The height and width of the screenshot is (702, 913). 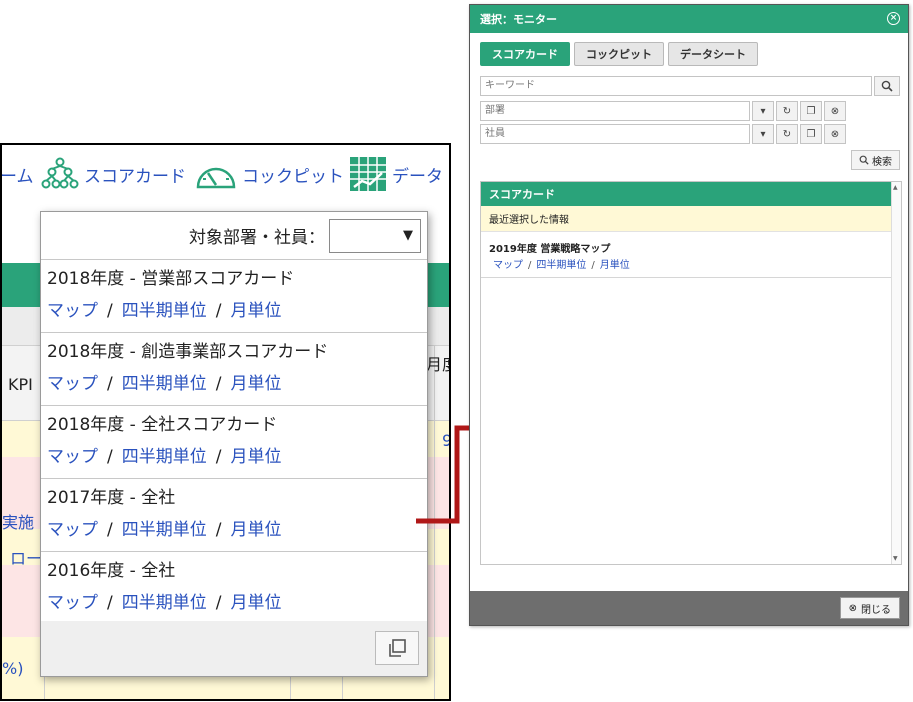 What do you see at coordinates (113, 174) in the screenshot?
I see `nav-scorecard: スコアカード` at bounding box center [113, 174].